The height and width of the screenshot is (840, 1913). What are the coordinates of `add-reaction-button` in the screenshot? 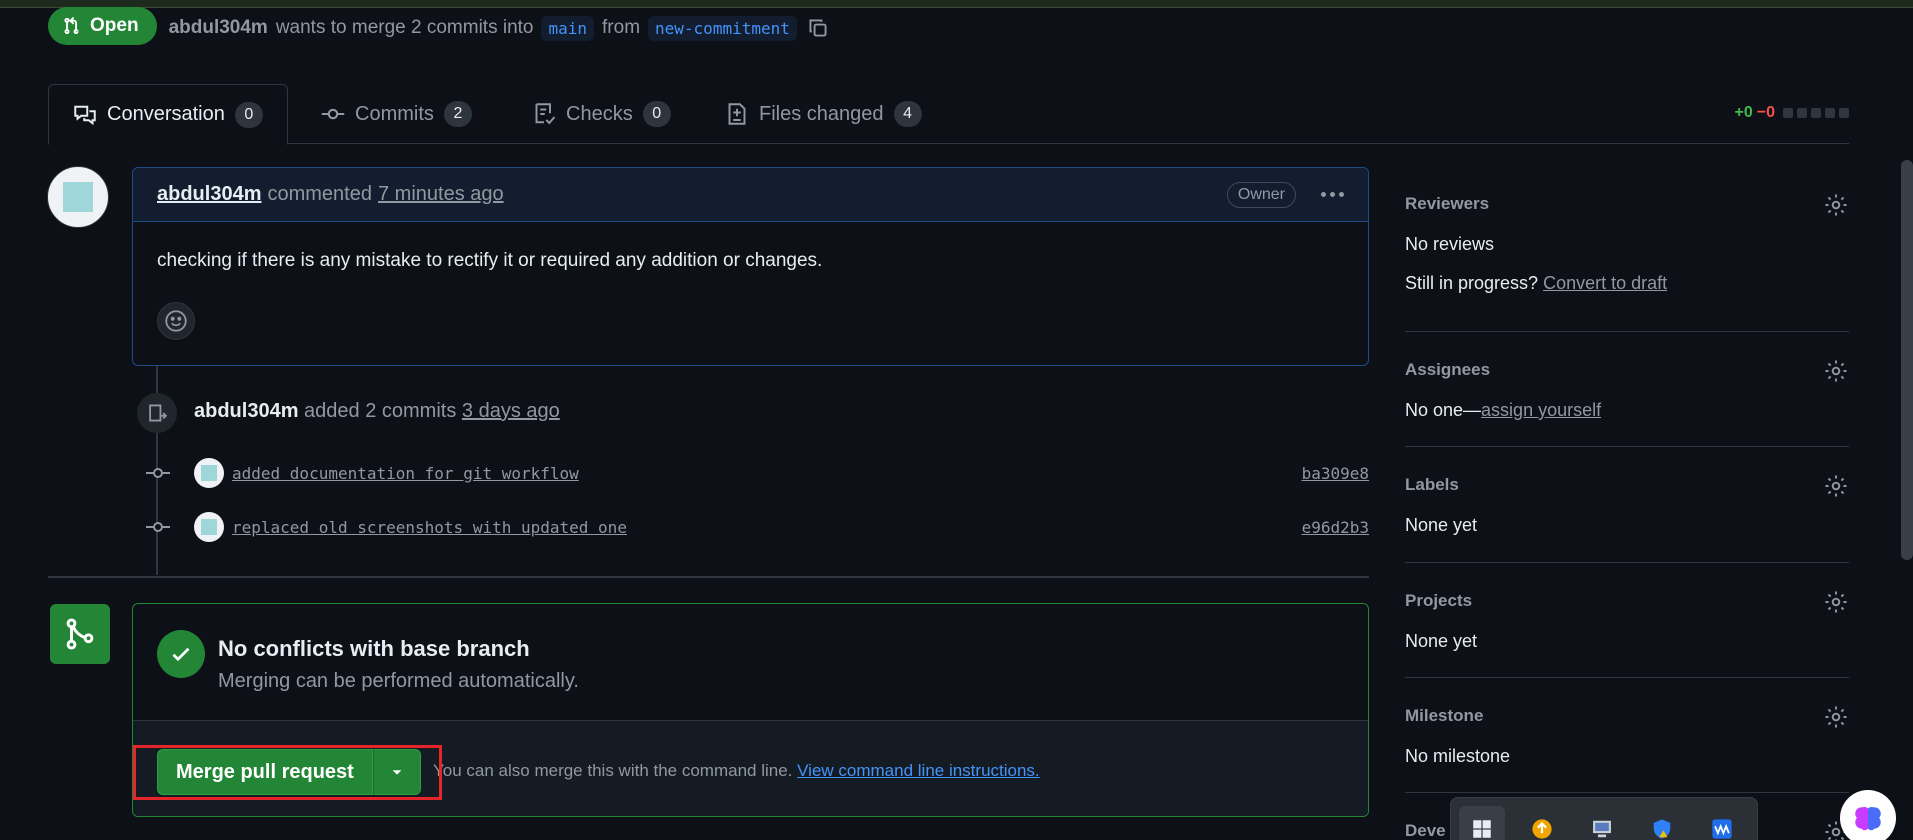 It's located at (176, 321).